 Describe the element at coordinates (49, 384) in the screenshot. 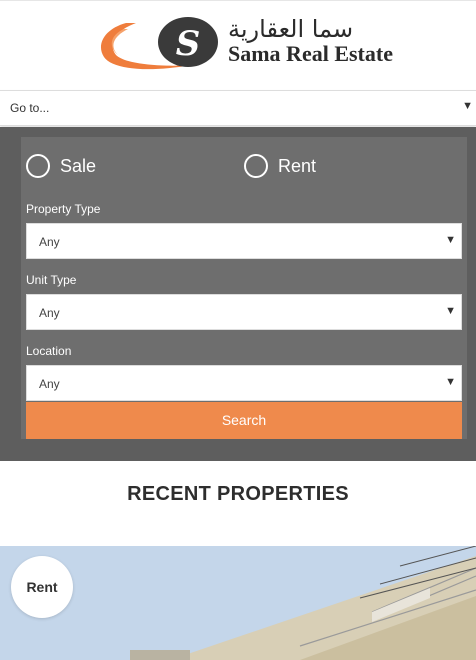

I see `location-value: Any` at that location.